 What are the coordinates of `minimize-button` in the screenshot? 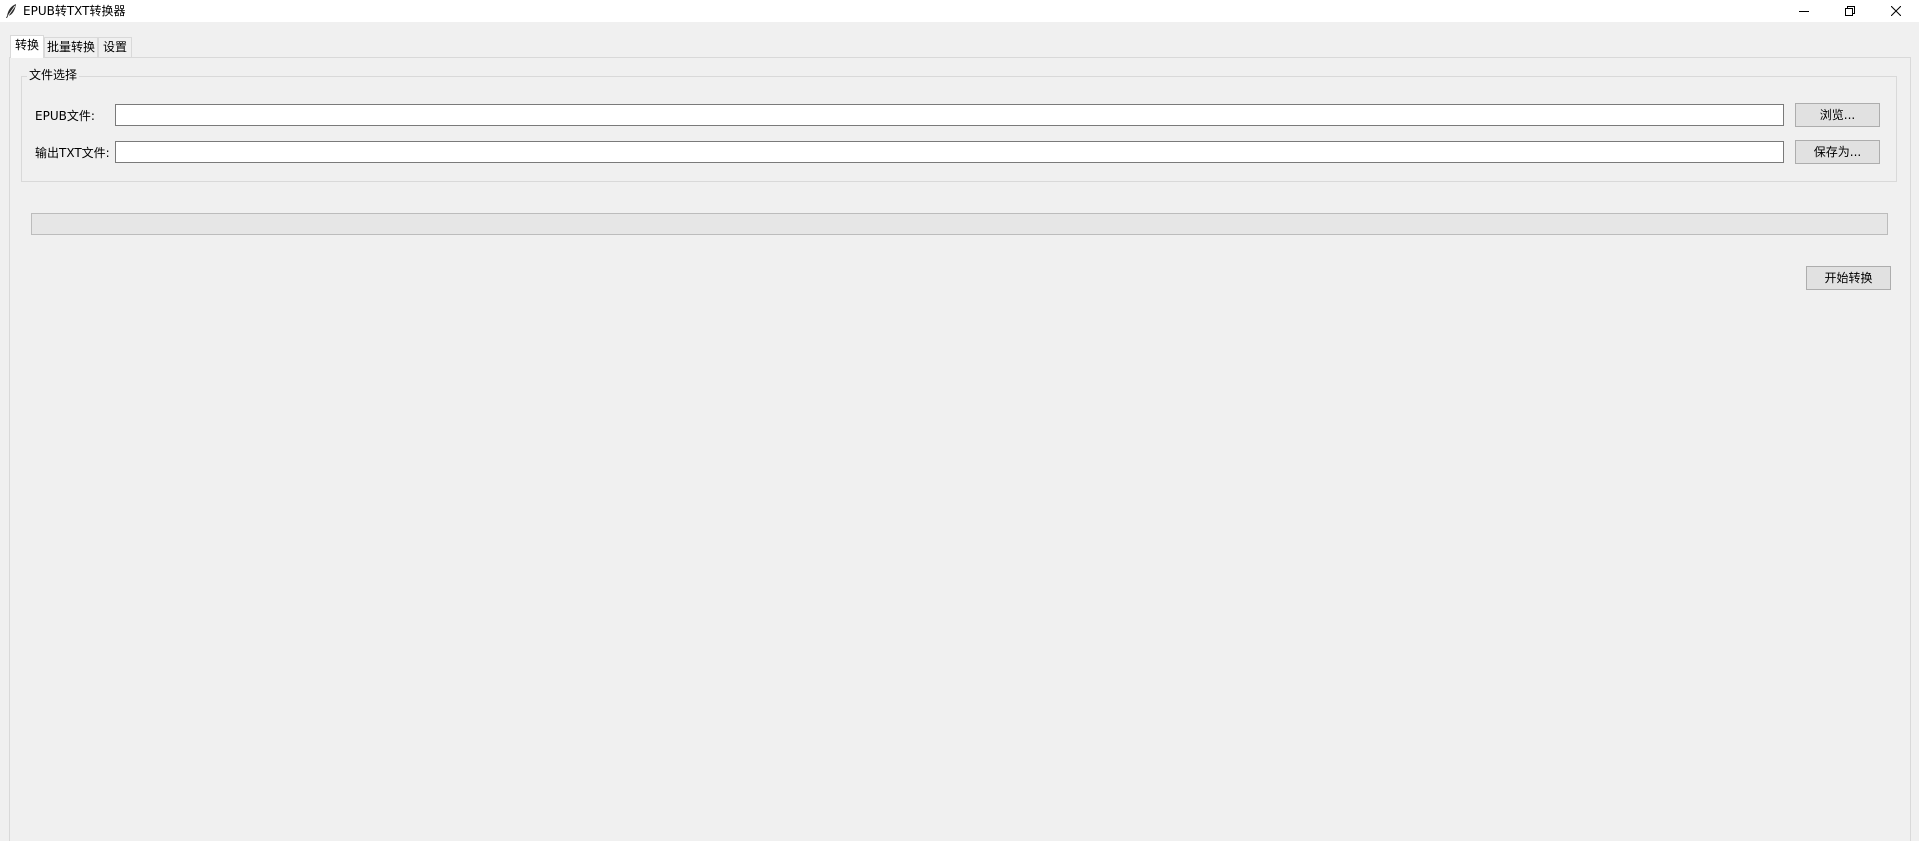 It's located at (1804, 11).